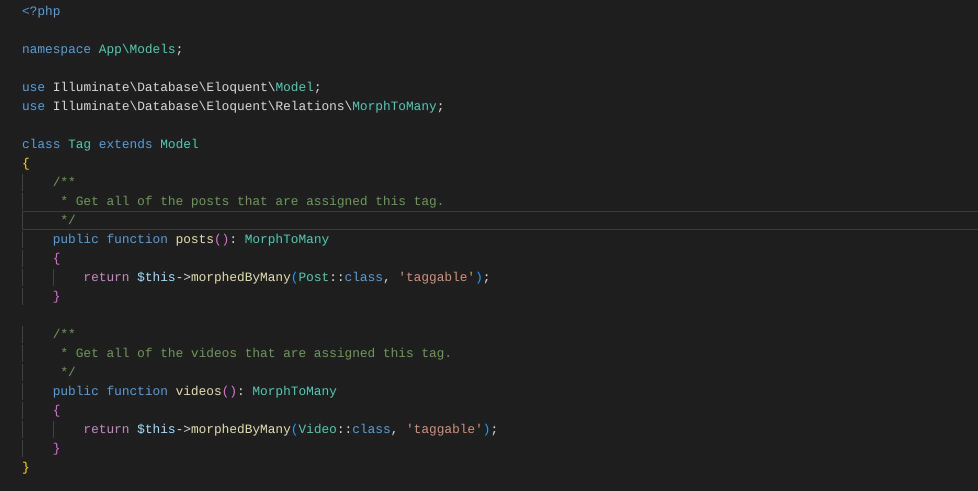 The height and width of the screenshot is (491, 978). What do you see at coordinates (500, 277) in the screenshot?
I see `code-line: return $this->morphedByMany(Post::class, 'taggable');` at bounding box center [500, 277].